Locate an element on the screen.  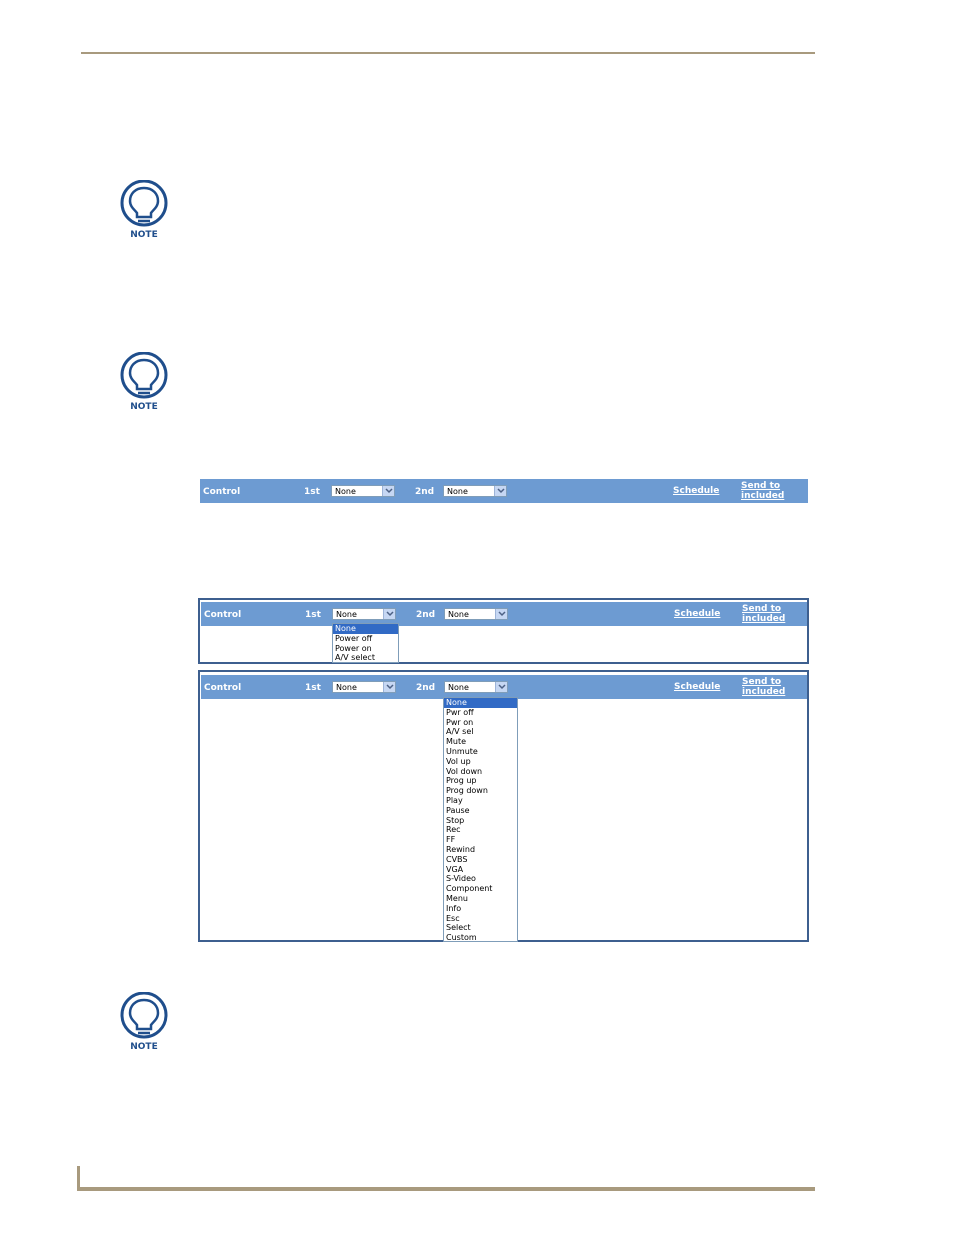
dropdown-option: A/V sel is located at coordinates (480, 732).